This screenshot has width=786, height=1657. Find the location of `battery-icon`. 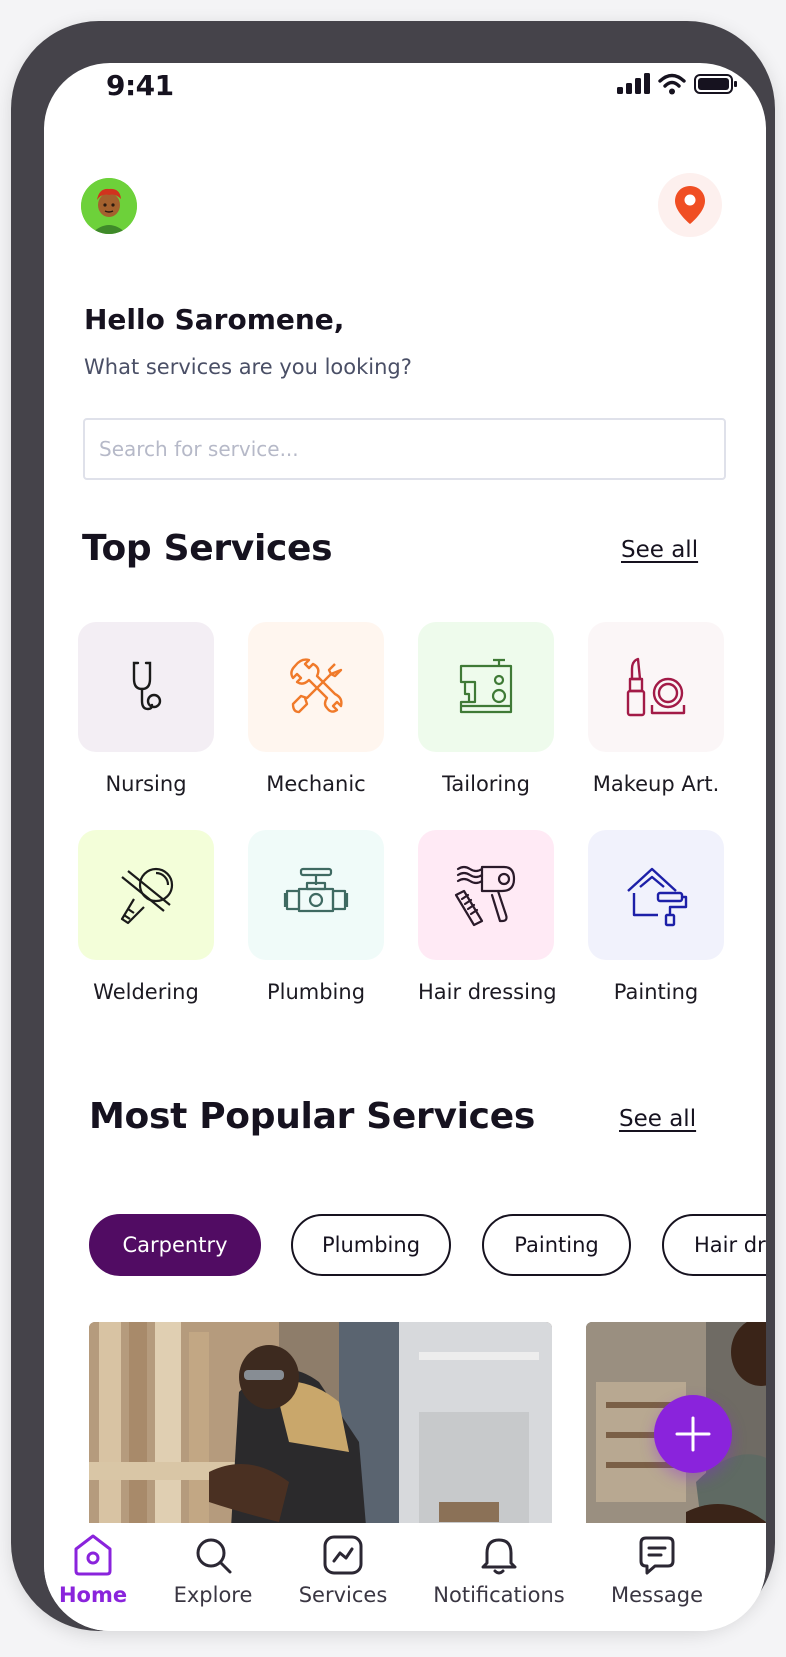

battery-icon is located at coordinates (715, 84).